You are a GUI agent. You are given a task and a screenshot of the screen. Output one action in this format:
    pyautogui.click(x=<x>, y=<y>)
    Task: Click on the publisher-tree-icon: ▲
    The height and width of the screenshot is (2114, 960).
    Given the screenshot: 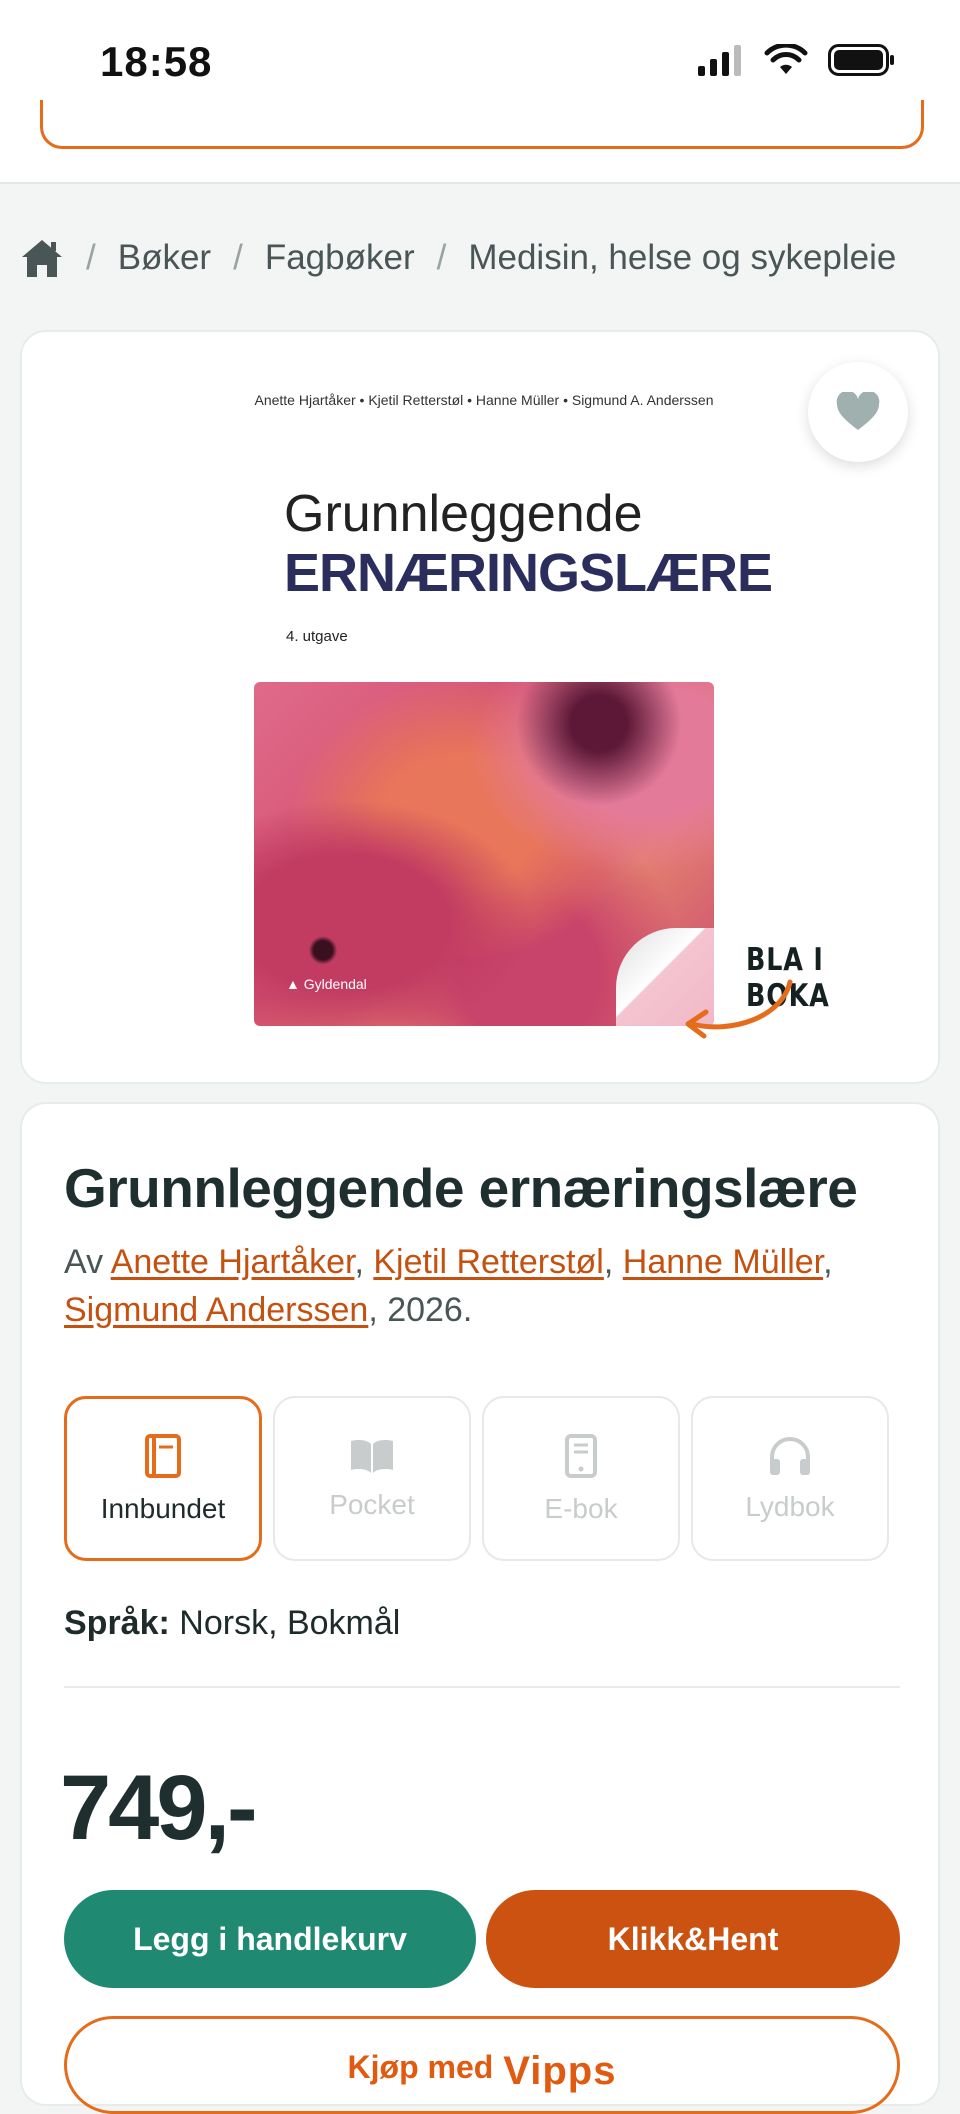 What is the action you would take?
    pyautogui.click(x=295, y=984)
    